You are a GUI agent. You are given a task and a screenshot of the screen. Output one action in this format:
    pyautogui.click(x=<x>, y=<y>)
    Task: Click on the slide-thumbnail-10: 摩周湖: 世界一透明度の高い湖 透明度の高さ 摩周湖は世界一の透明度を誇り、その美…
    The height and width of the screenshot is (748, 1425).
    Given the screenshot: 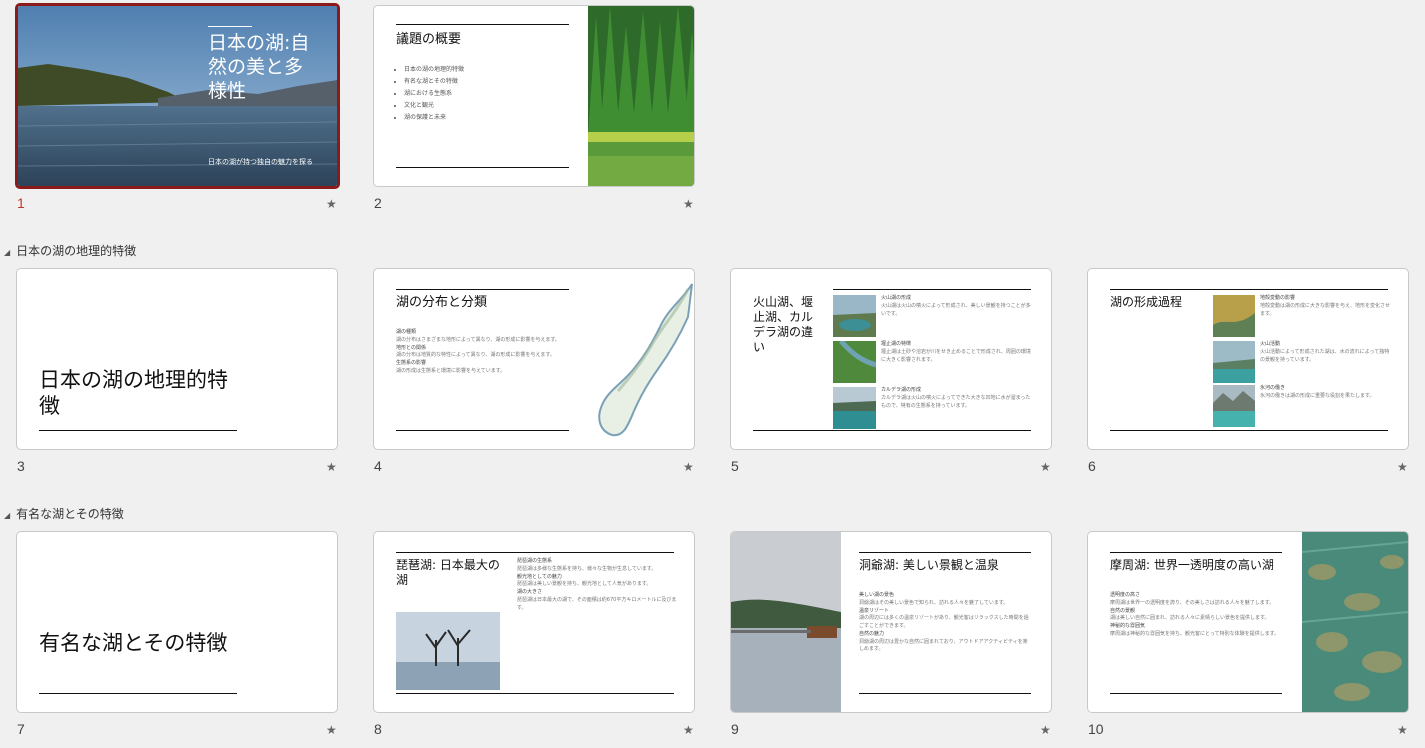 What is the action you would take?
    pyautogui.click(x=1248, y=622)
    